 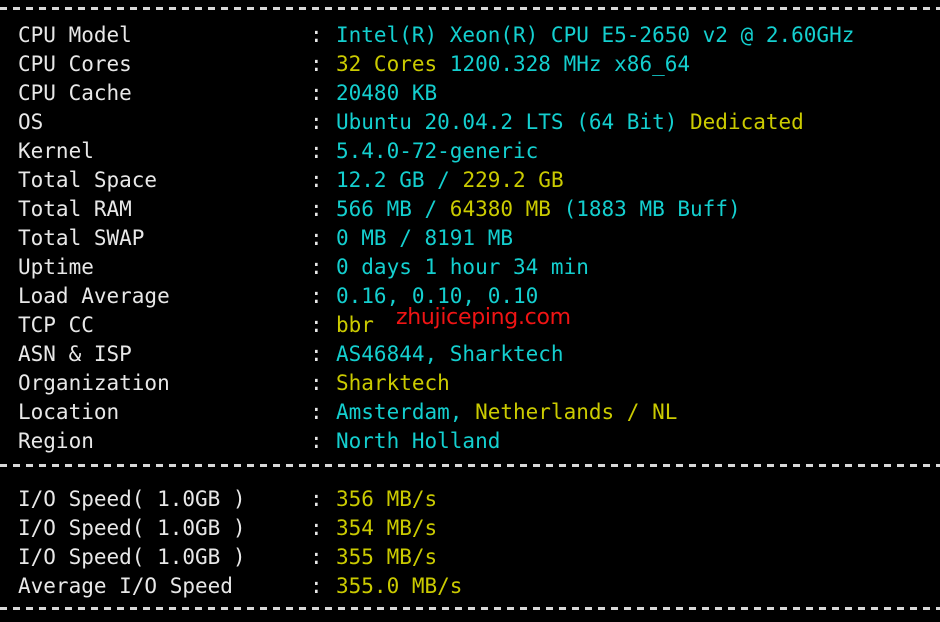 What do you see at coordinates (125, 586) in the screenshot?
I see `io-speed-label: Average I/O Speed` at bounding box center [125, 586].